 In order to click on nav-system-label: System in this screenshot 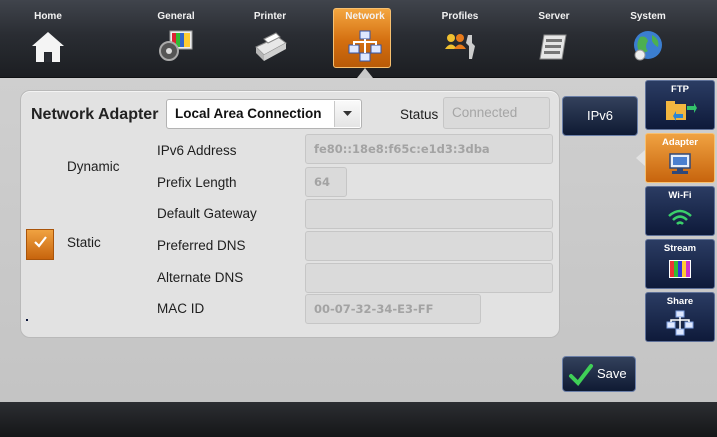, I will do `click(648, 16)`.